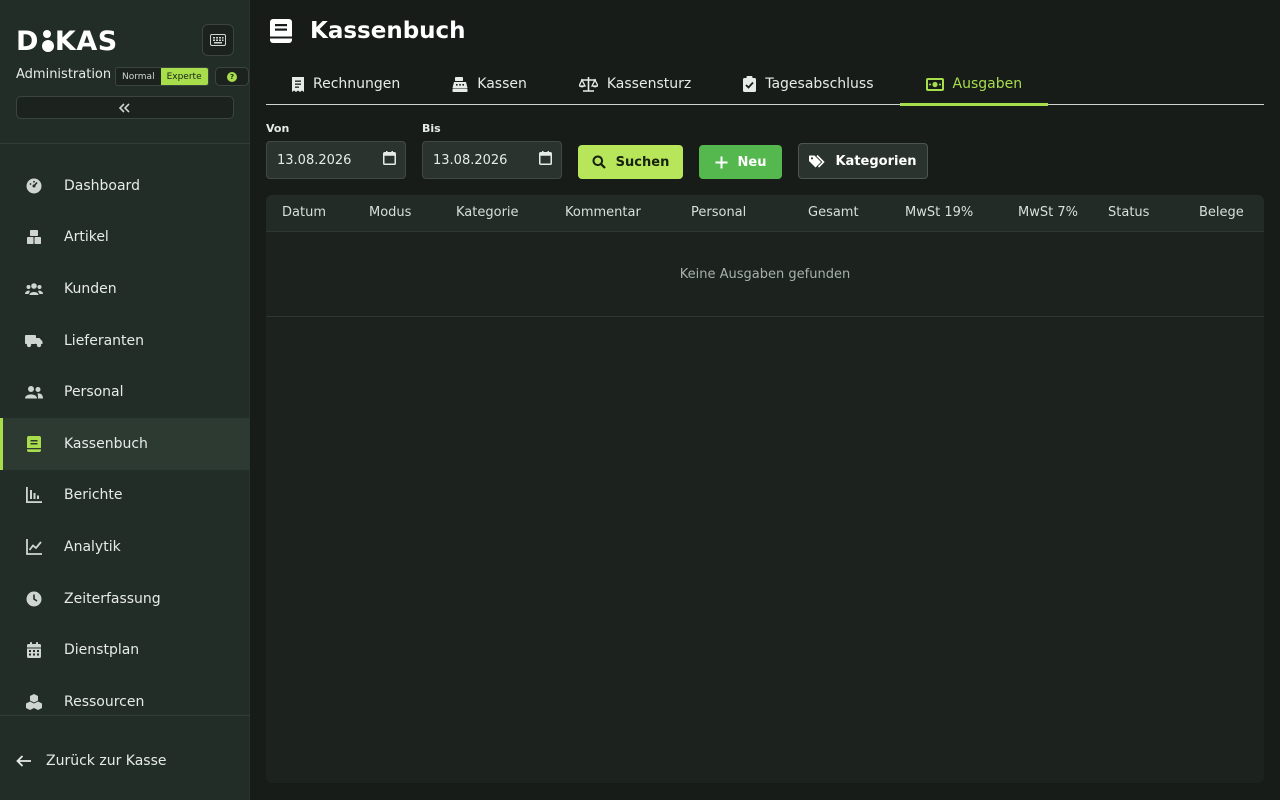 This screenshot has height=800, width=1280. I want to click on help-icon: ?, so click(232, 76).